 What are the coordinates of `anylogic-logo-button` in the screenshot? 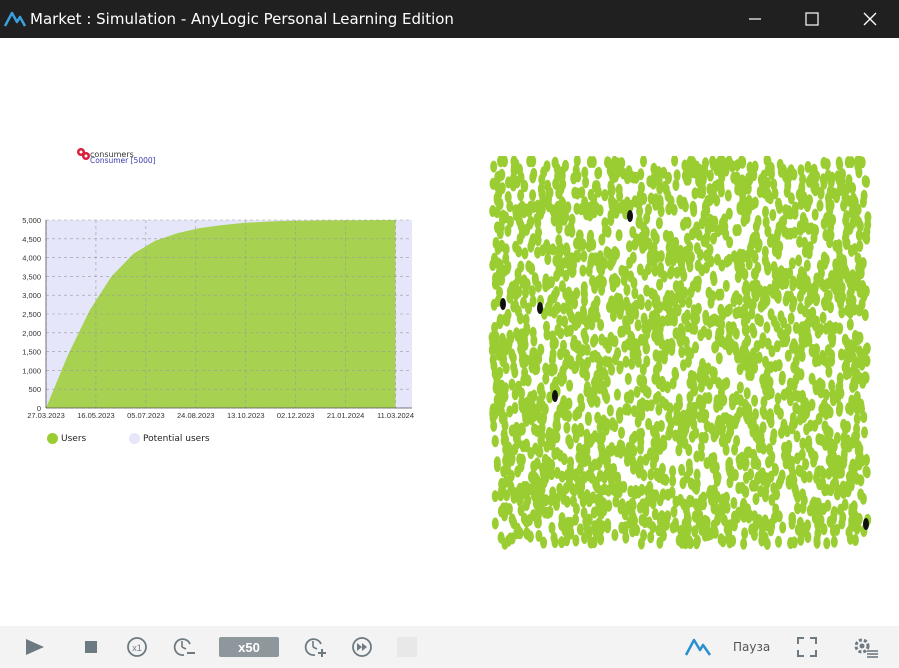 It's located at (698, 647).